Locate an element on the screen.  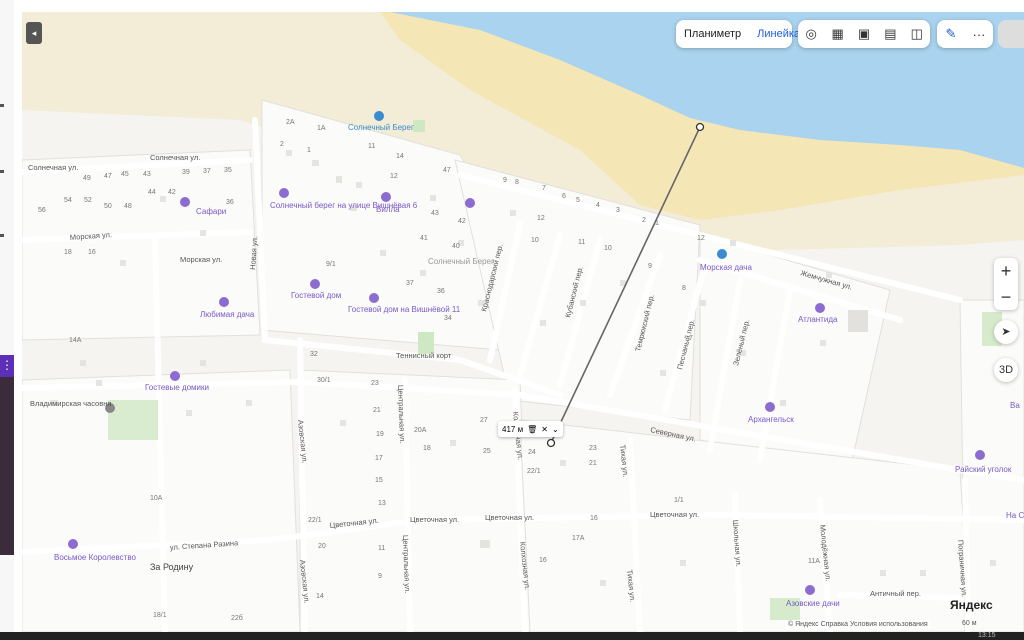
house-number: 7 is located at coordinates (691, 338).